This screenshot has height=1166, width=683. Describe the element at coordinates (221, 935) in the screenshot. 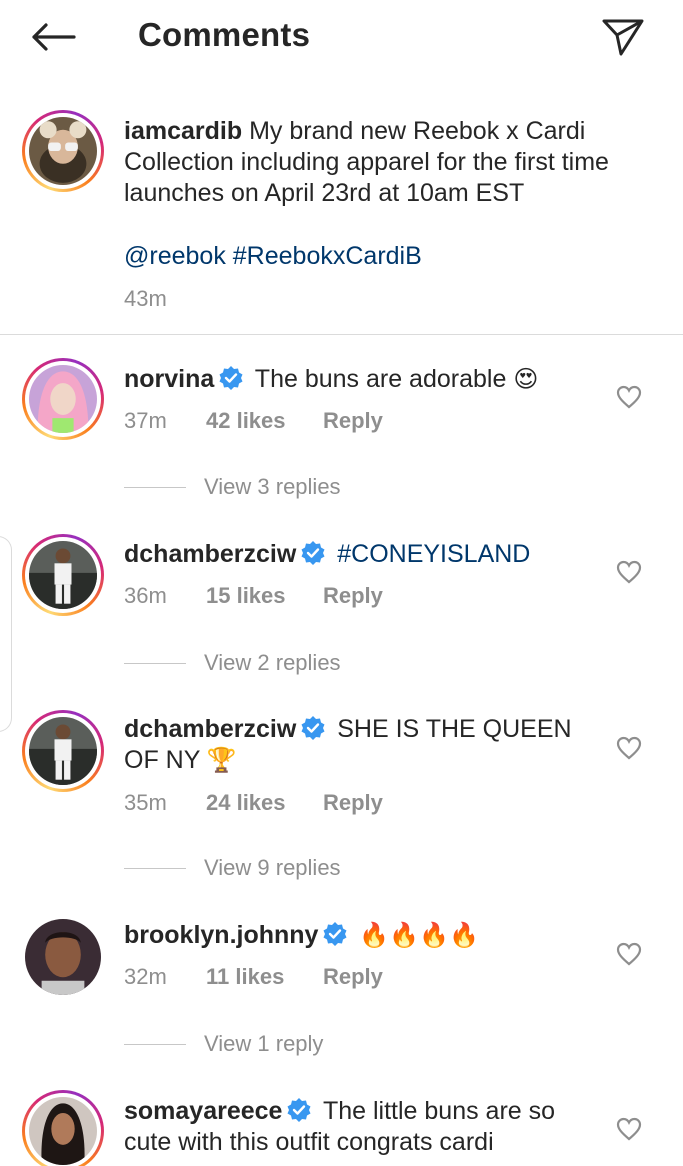

I see `comment-username: brooklyn.johnny` at that location.